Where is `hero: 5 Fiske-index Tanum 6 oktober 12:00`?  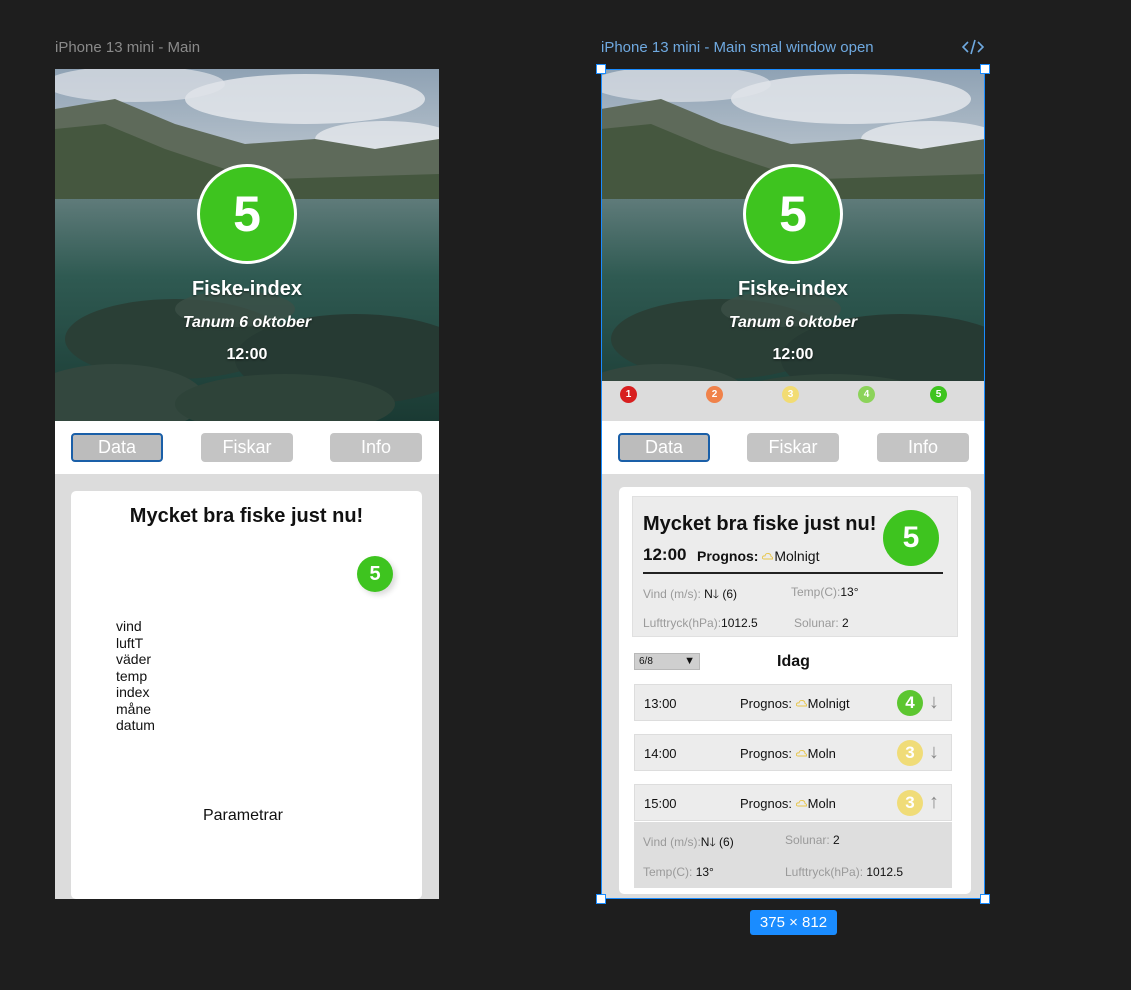 hero: 5 Fiske-index Tanum 6 oktober 12:00 is located at coordinates (247, 245).